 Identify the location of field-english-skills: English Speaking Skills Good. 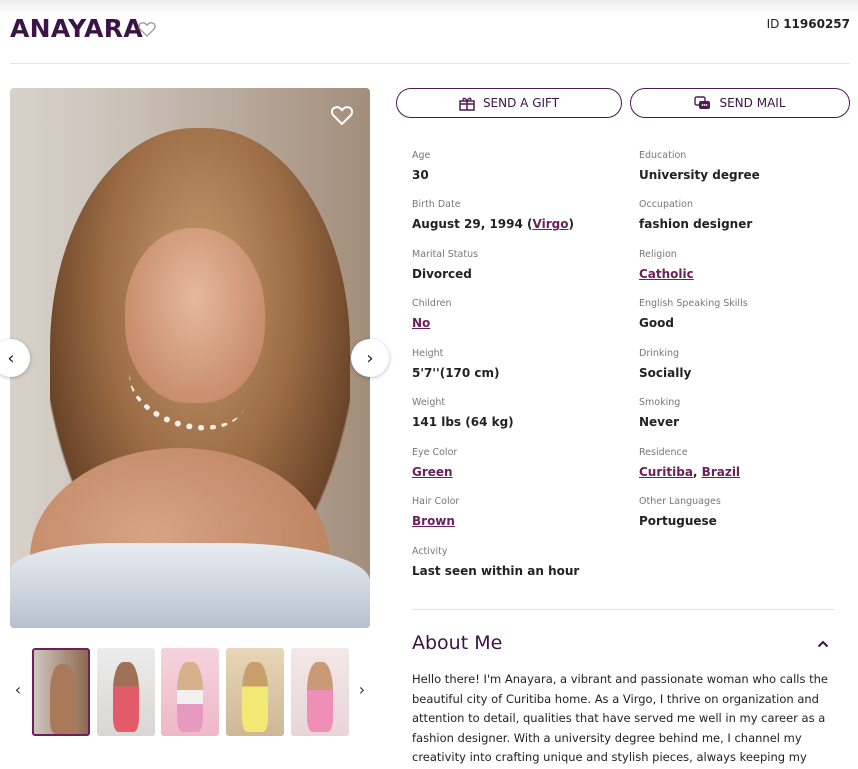
(744, 314).